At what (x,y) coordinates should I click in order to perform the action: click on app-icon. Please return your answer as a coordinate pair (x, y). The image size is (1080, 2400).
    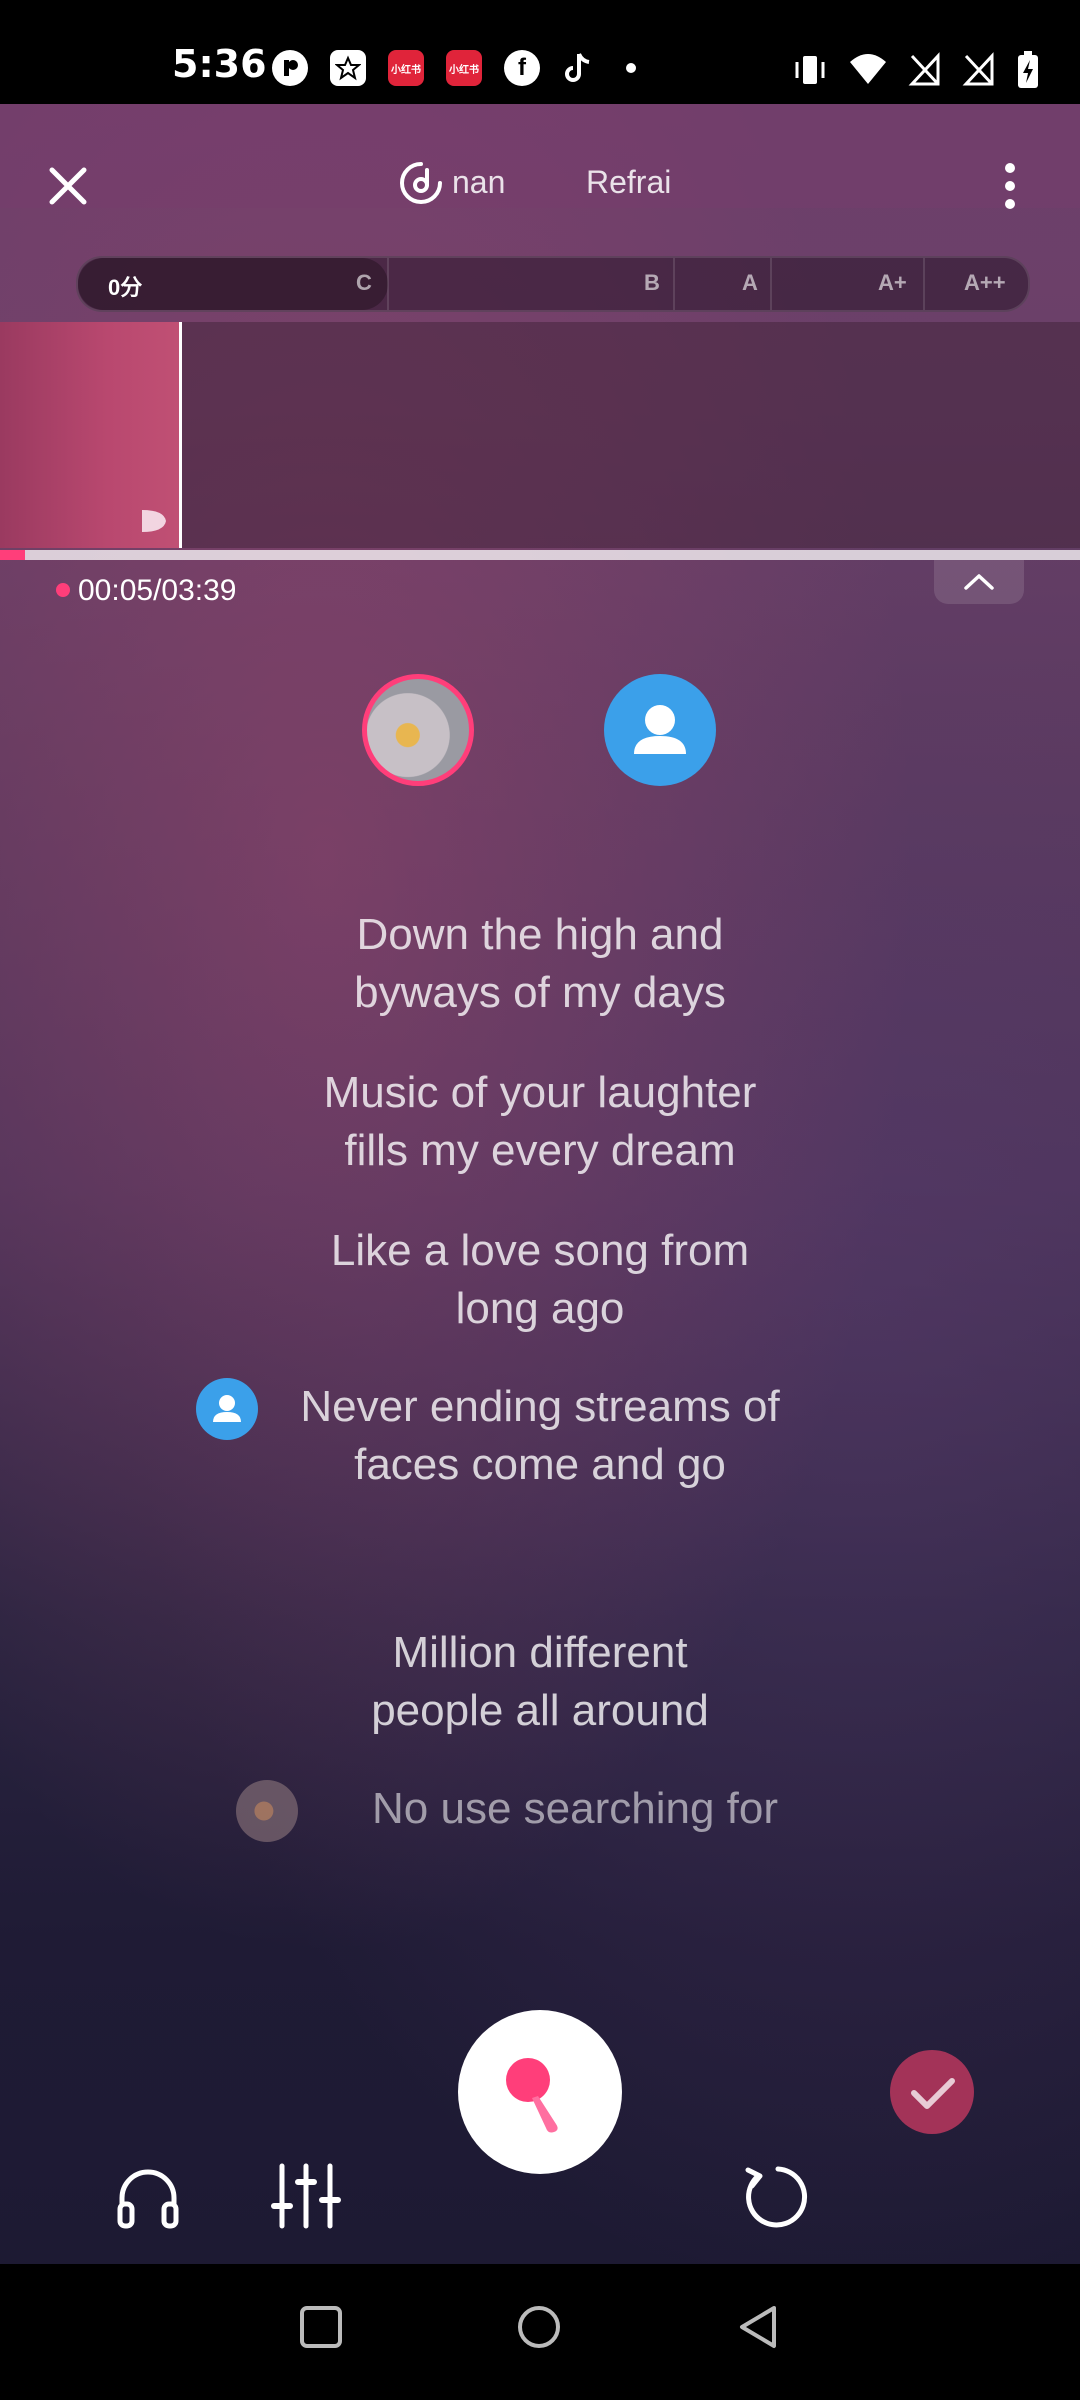
    Looking at the image, I should click on (290, 68).